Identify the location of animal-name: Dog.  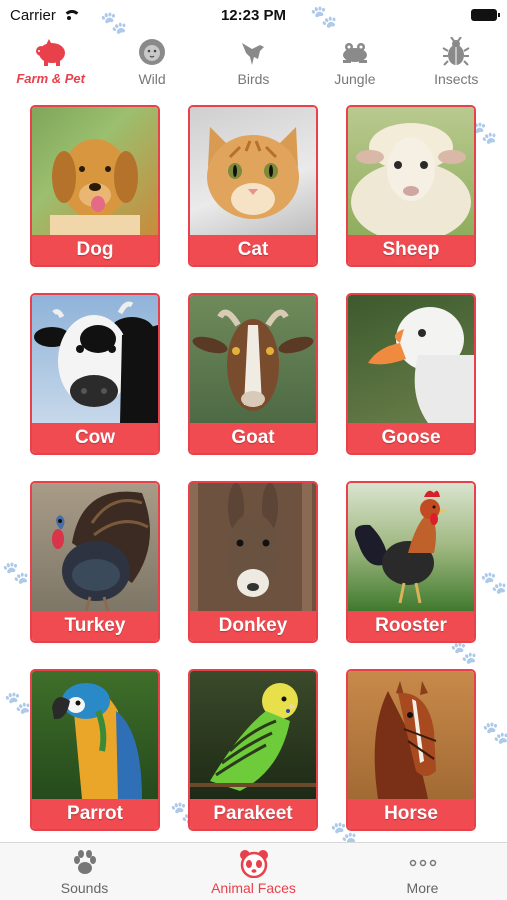
(95, 250).